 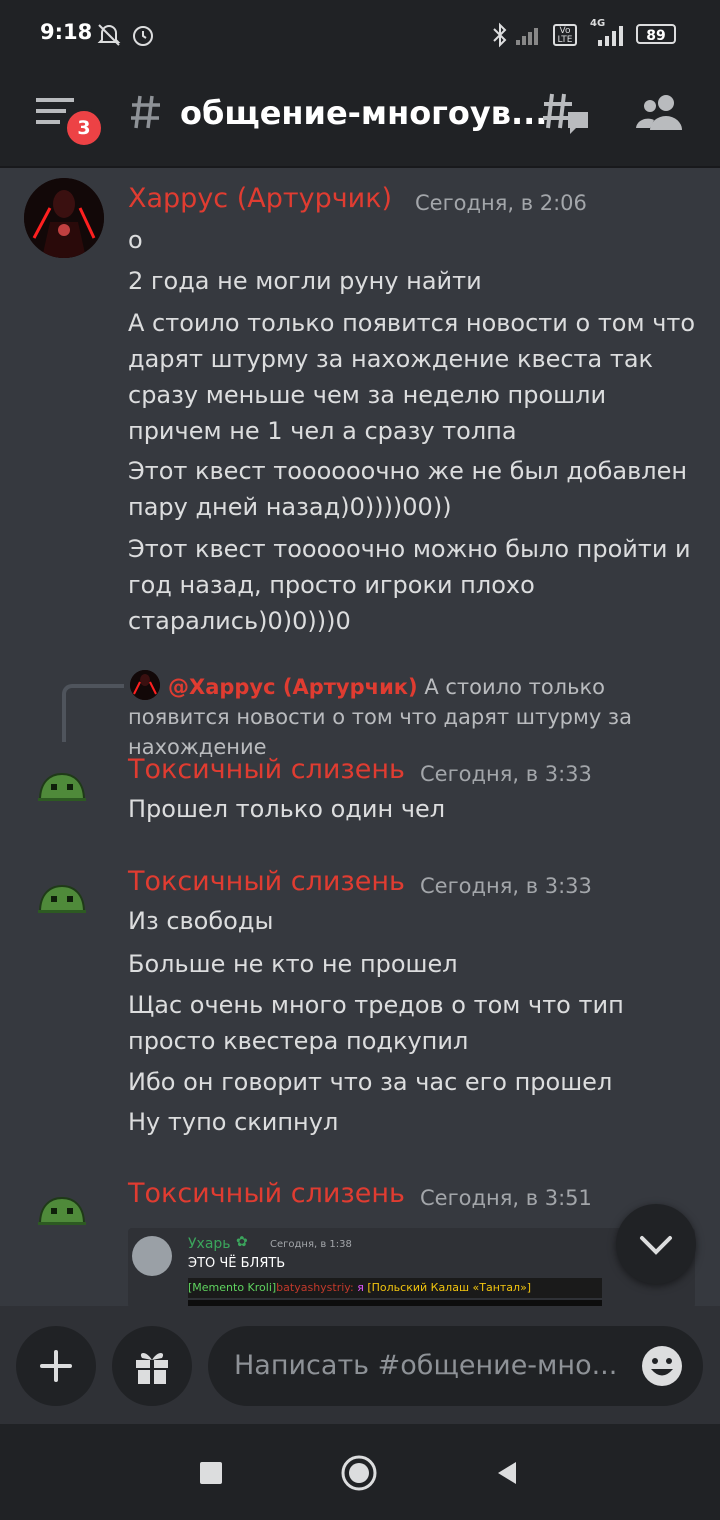 What do you see at coordinates (370, 1082) in the screenshot?
I see `message-line: Ибо он говорит что за час его прошел` at bounding box center [370, 1082].